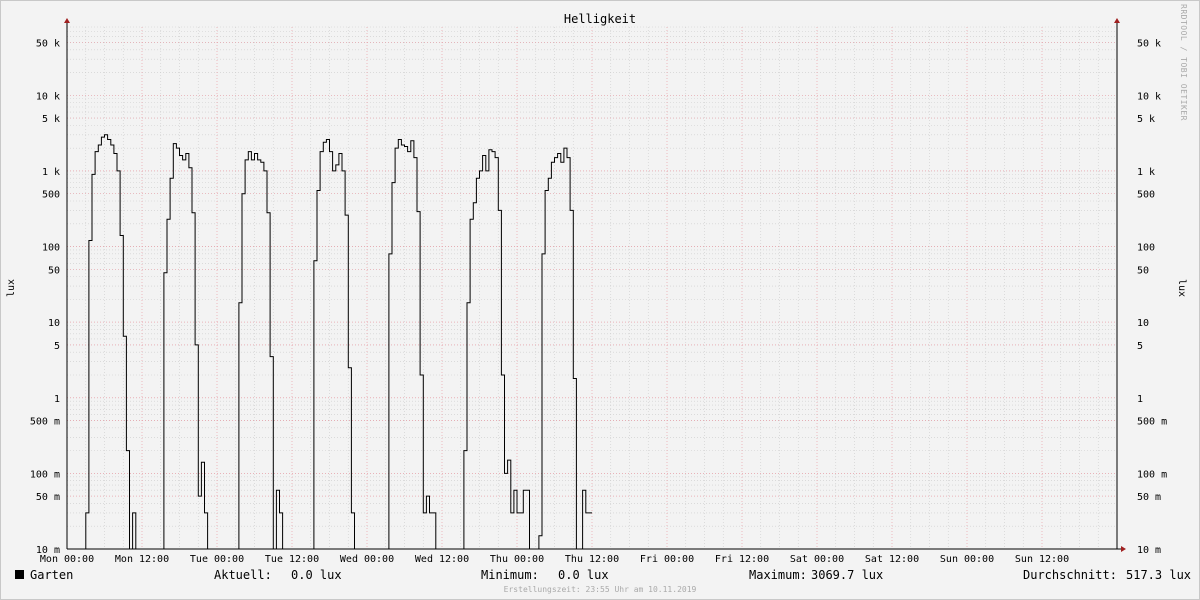  What do you see at coordinates (1140, 399) in the screenshot?
I see `y-tick-label-right: 1` at bounding box center [1140, 399].